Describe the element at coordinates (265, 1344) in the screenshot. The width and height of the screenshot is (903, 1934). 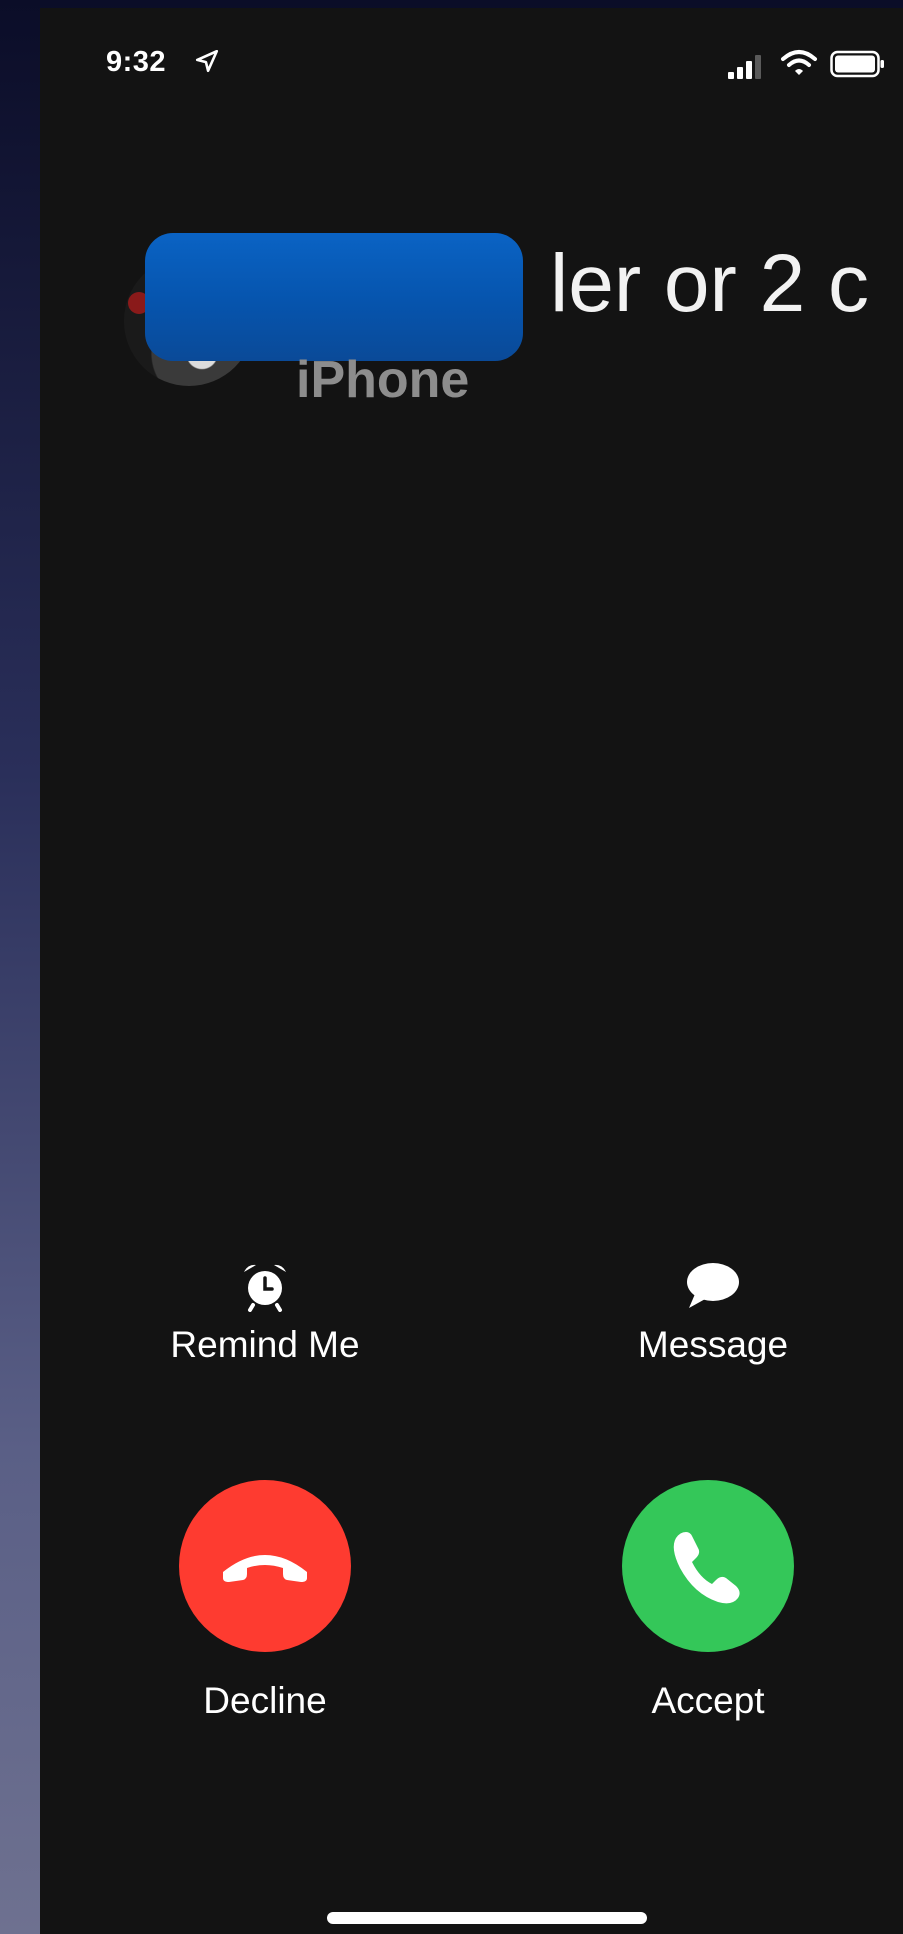
I see `remind-me-label: Remind Me` at that location.